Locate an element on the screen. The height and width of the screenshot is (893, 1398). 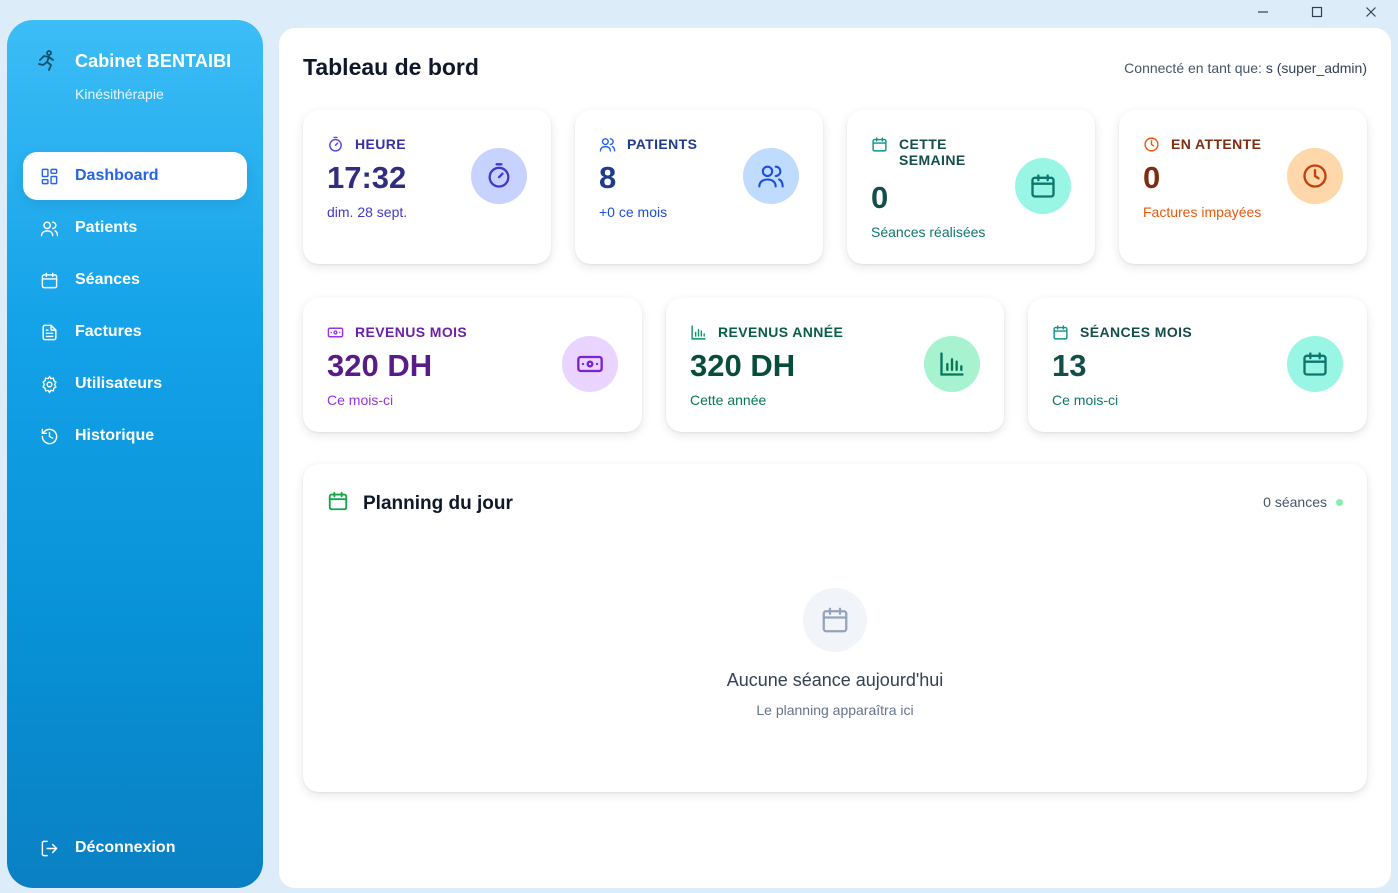
sidebar-item-factures: Factures is located at coordinates (135, 332).